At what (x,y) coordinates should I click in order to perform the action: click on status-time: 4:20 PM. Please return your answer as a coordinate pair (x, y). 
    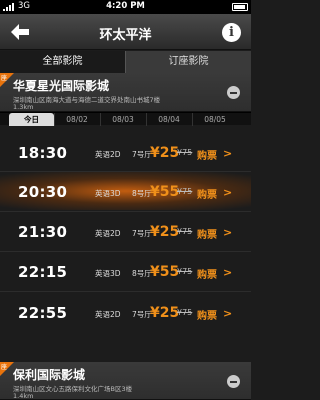
    Looking at the image, I should click on (125, 6).